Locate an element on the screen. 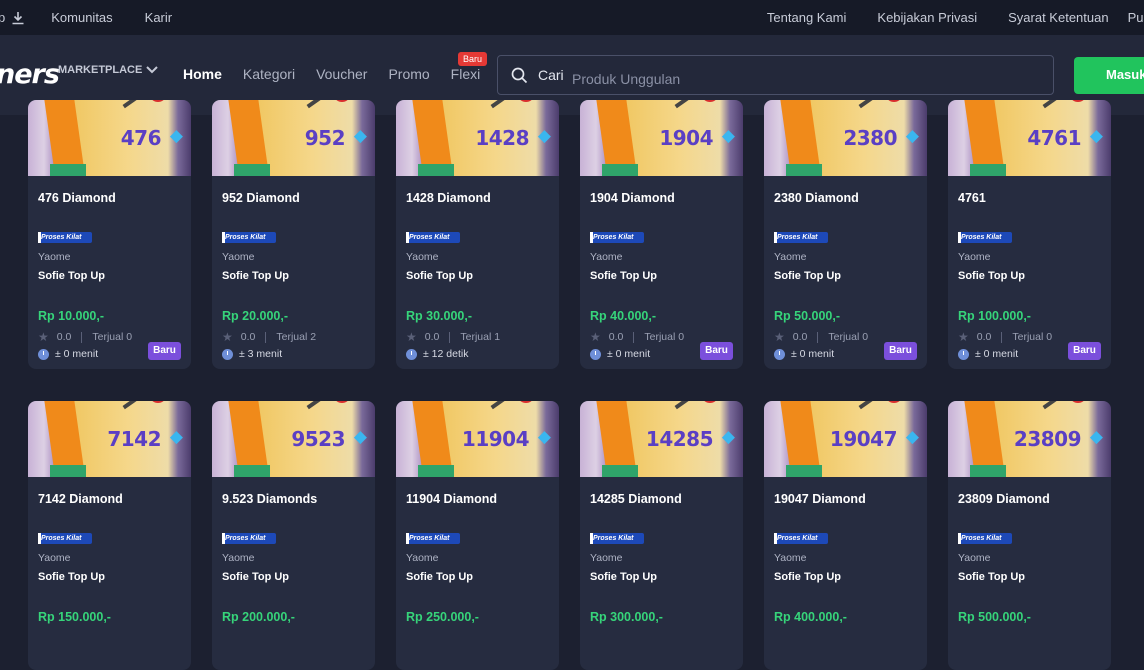  kebijakan-privasi-link: Kebijakan Privasi is located at coordinates (927, 17).